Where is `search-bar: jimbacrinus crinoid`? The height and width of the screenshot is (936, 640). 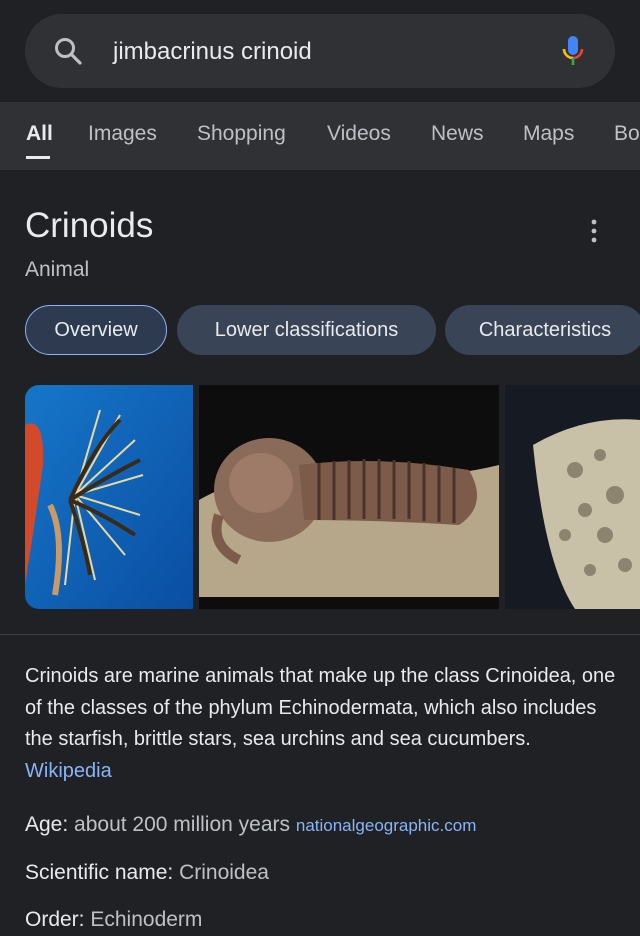 search-bar: jimbacrinus crinoid is located at coordinates (320, 51).